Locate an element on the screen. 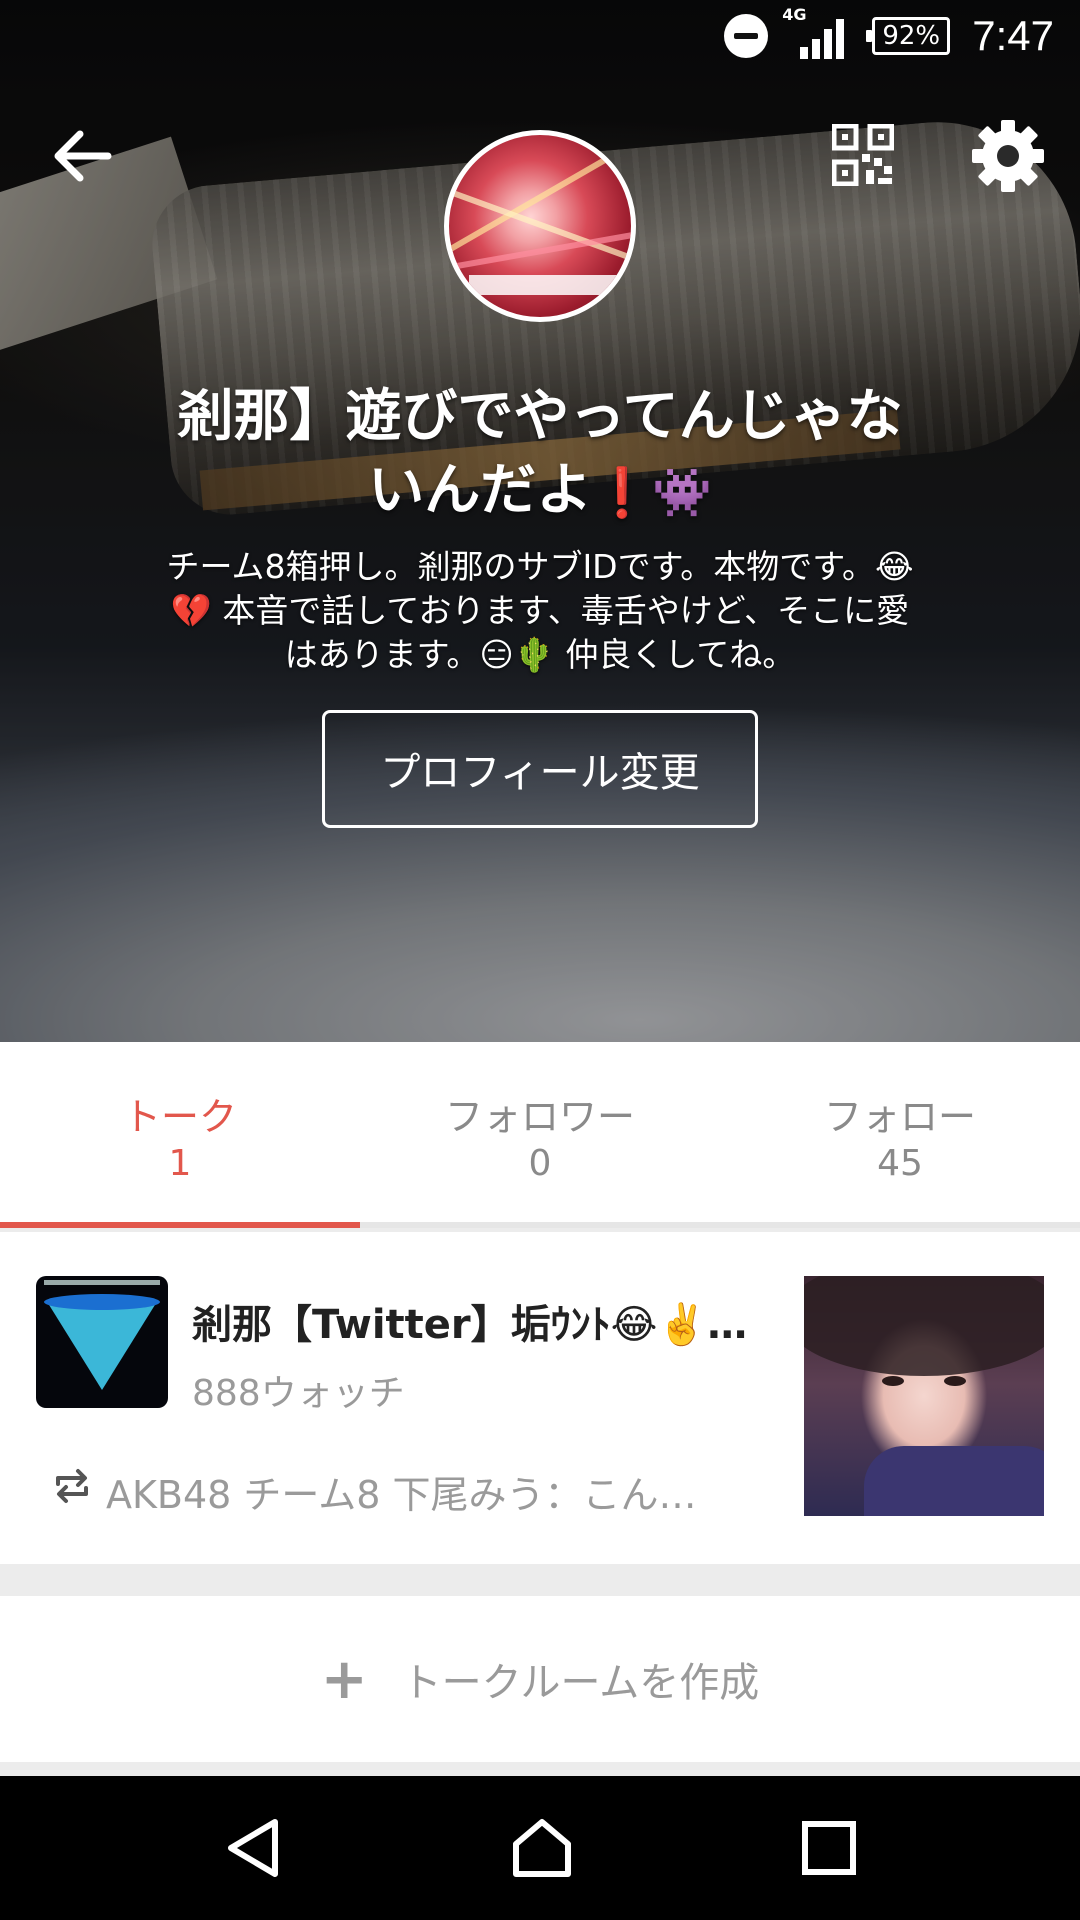  system-nav-bar is located at coordinates (540, 1848).